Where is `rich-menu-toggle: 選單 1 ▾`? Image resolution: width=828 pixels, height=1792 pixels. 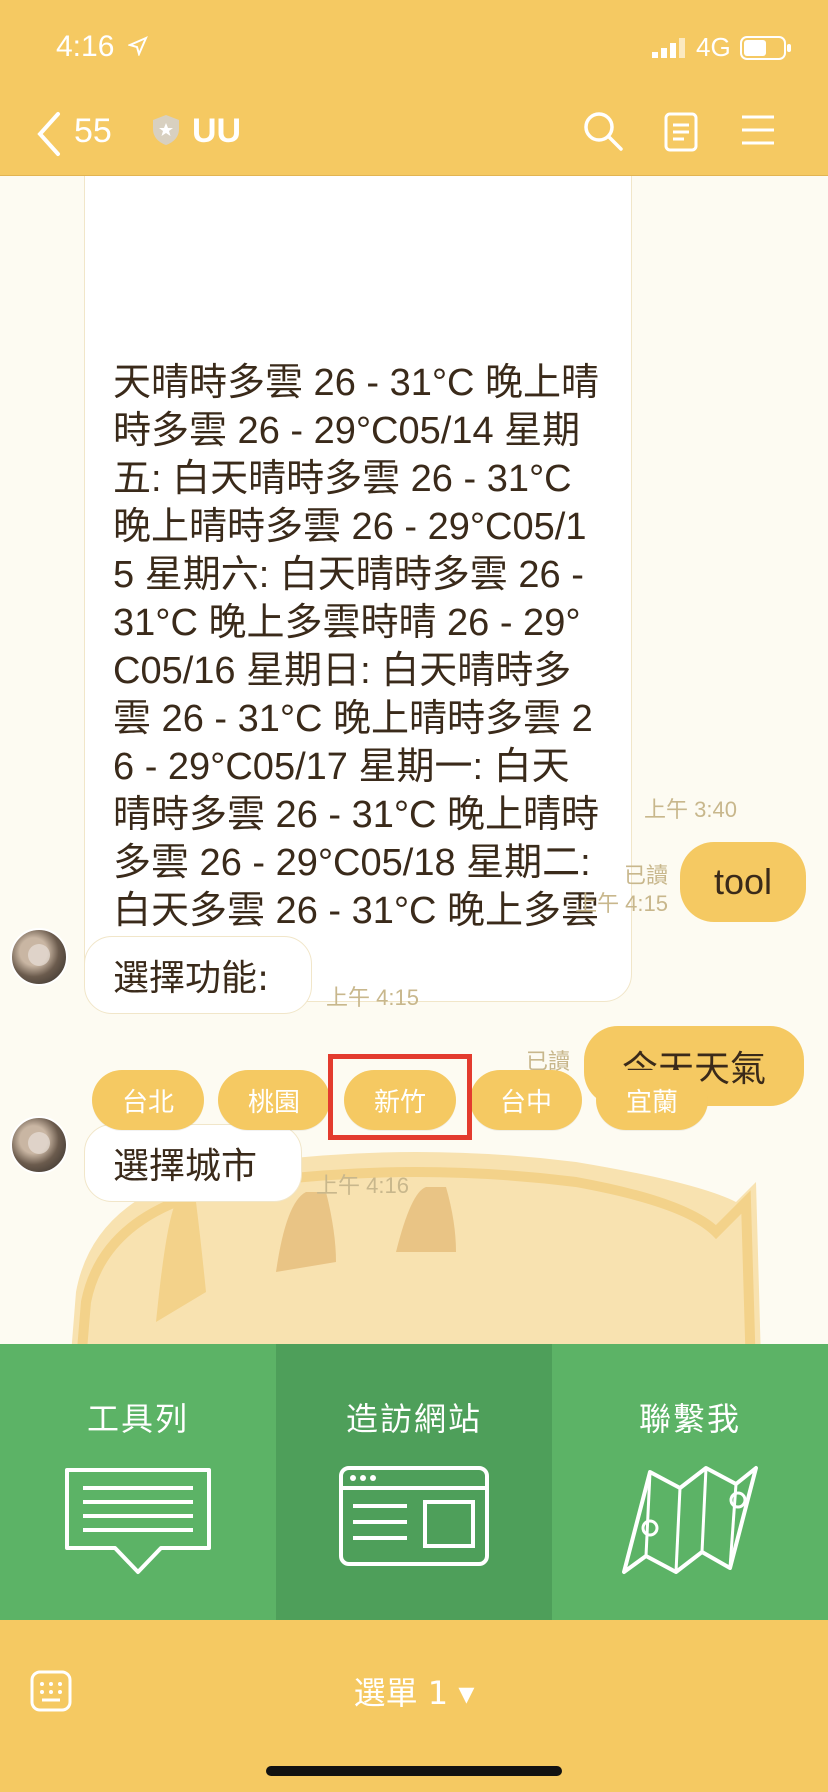 rich-menu-toggle: 選單 1 ▾ is located at coordinates (414, 1691).